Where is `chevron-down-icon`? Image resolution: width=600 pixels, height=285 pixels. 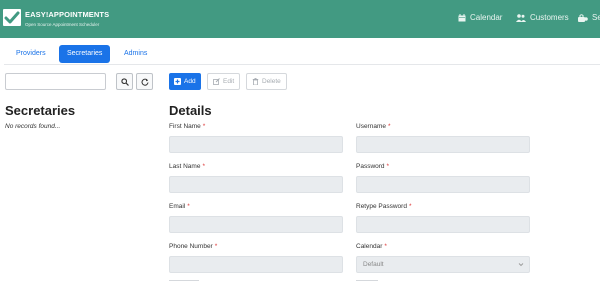 chevron-down-icon is located at coordinates (521, 265).